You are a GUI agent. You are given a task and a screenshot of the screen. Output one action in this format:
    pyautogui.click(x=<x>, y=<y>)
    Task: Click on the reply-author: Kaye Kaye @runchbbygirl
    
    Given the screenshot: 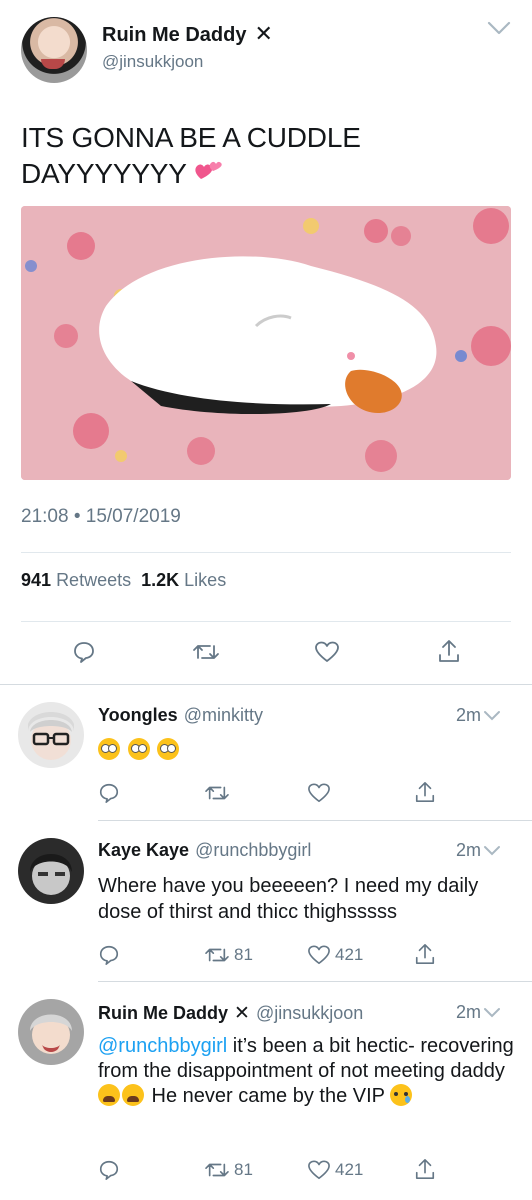 What is the action you would take?
    pyautogui.click(x=204, y=850)
    